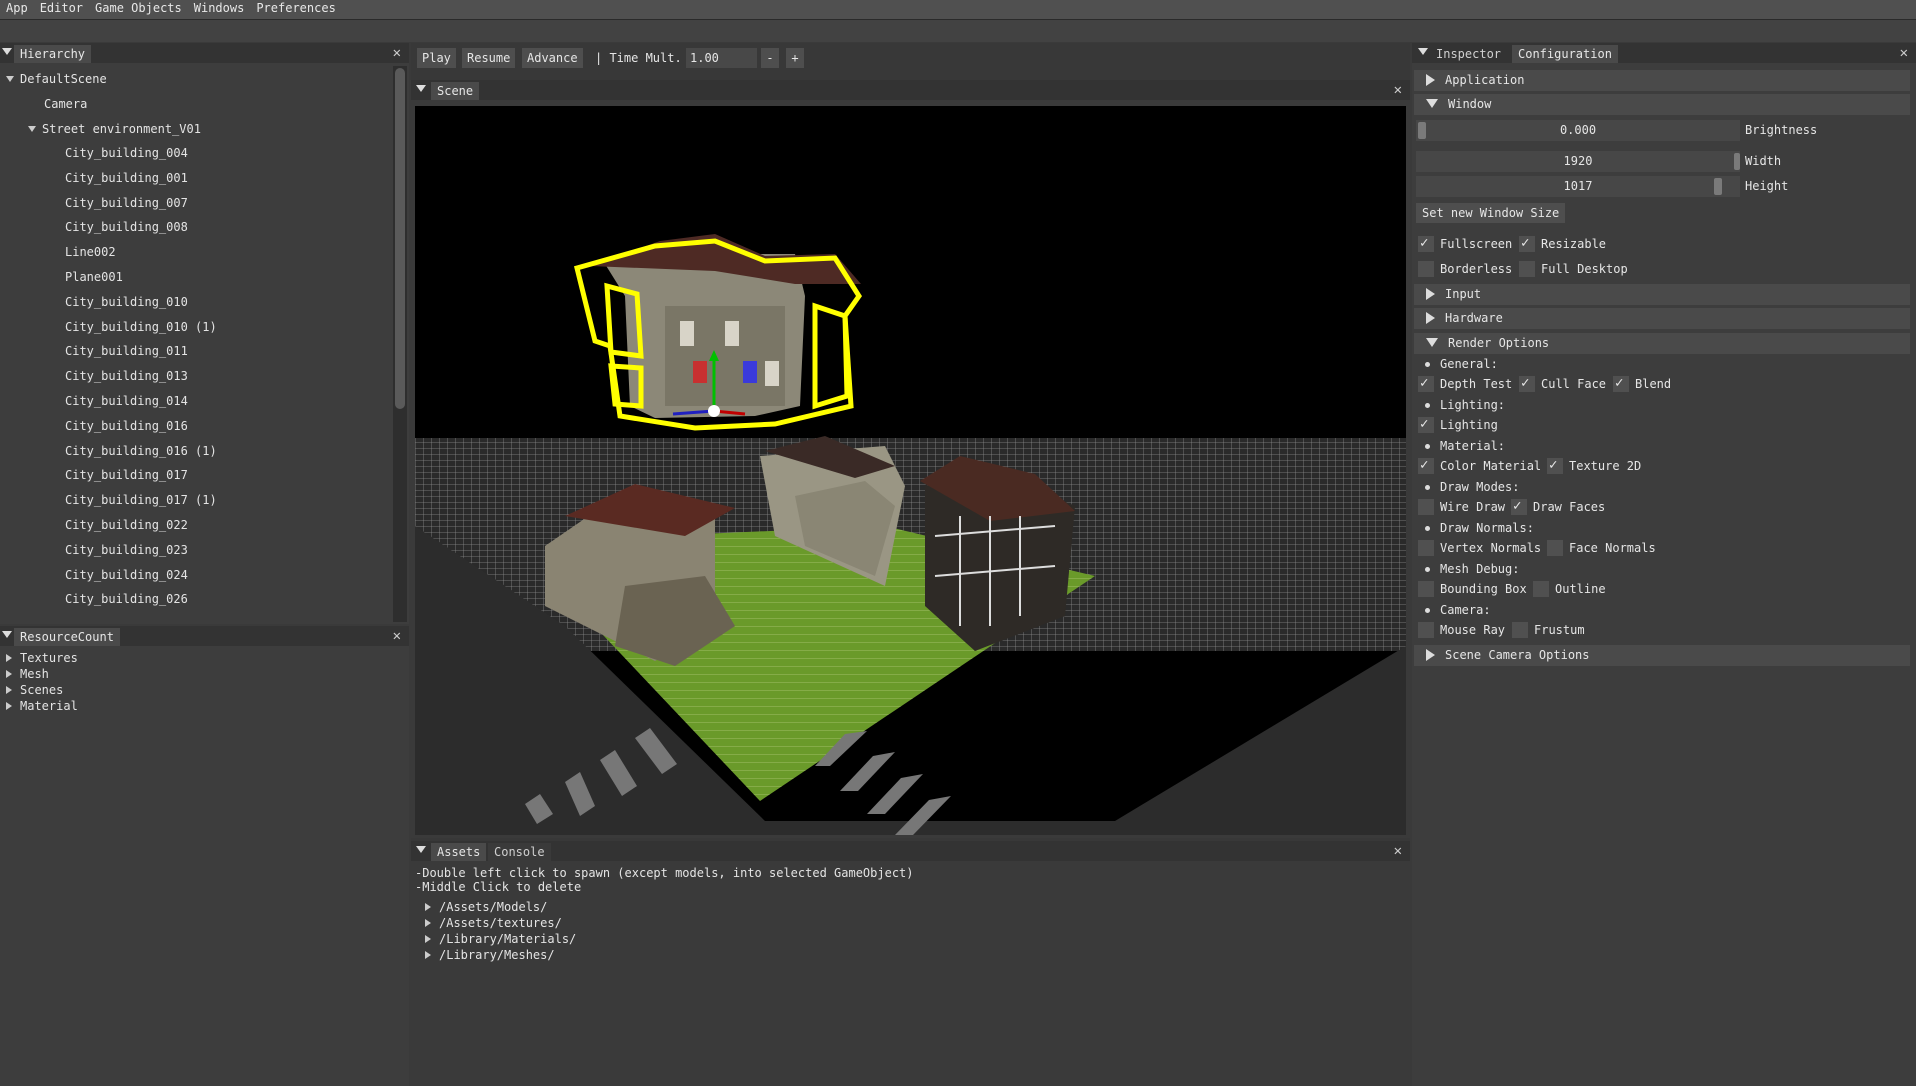 This screenshot has height=1086, width=1916. I want to click on play-button: Play, so click(436, 58).